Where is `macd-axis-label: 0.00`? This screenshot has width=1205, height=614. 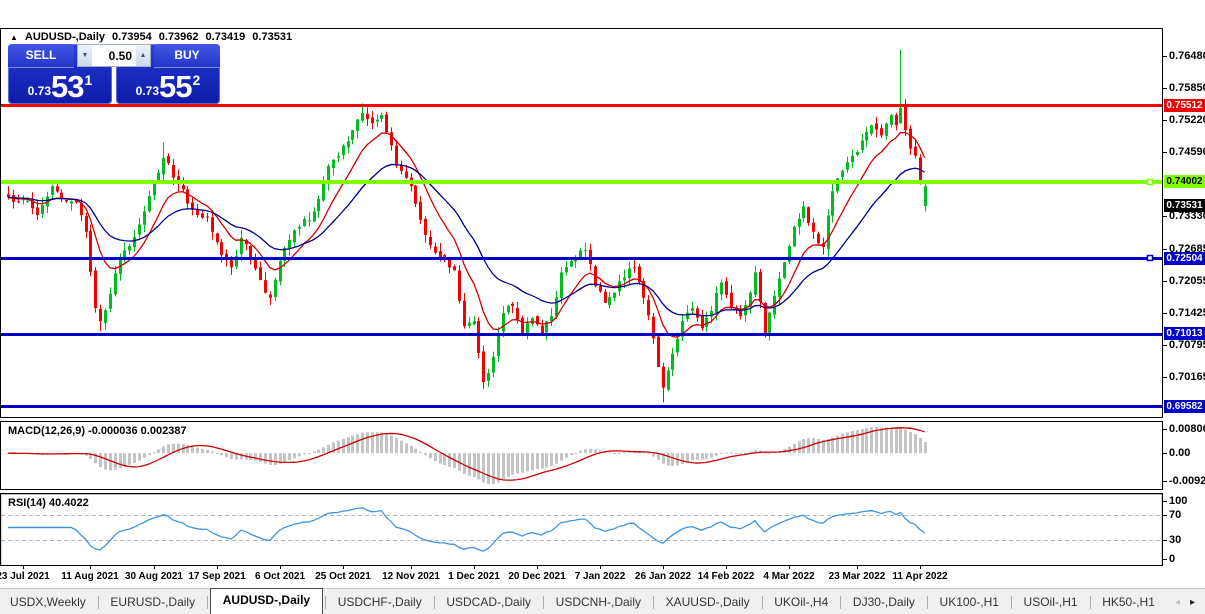
macd-axis-label: 0.00 is located at coordinates (1180, 453).